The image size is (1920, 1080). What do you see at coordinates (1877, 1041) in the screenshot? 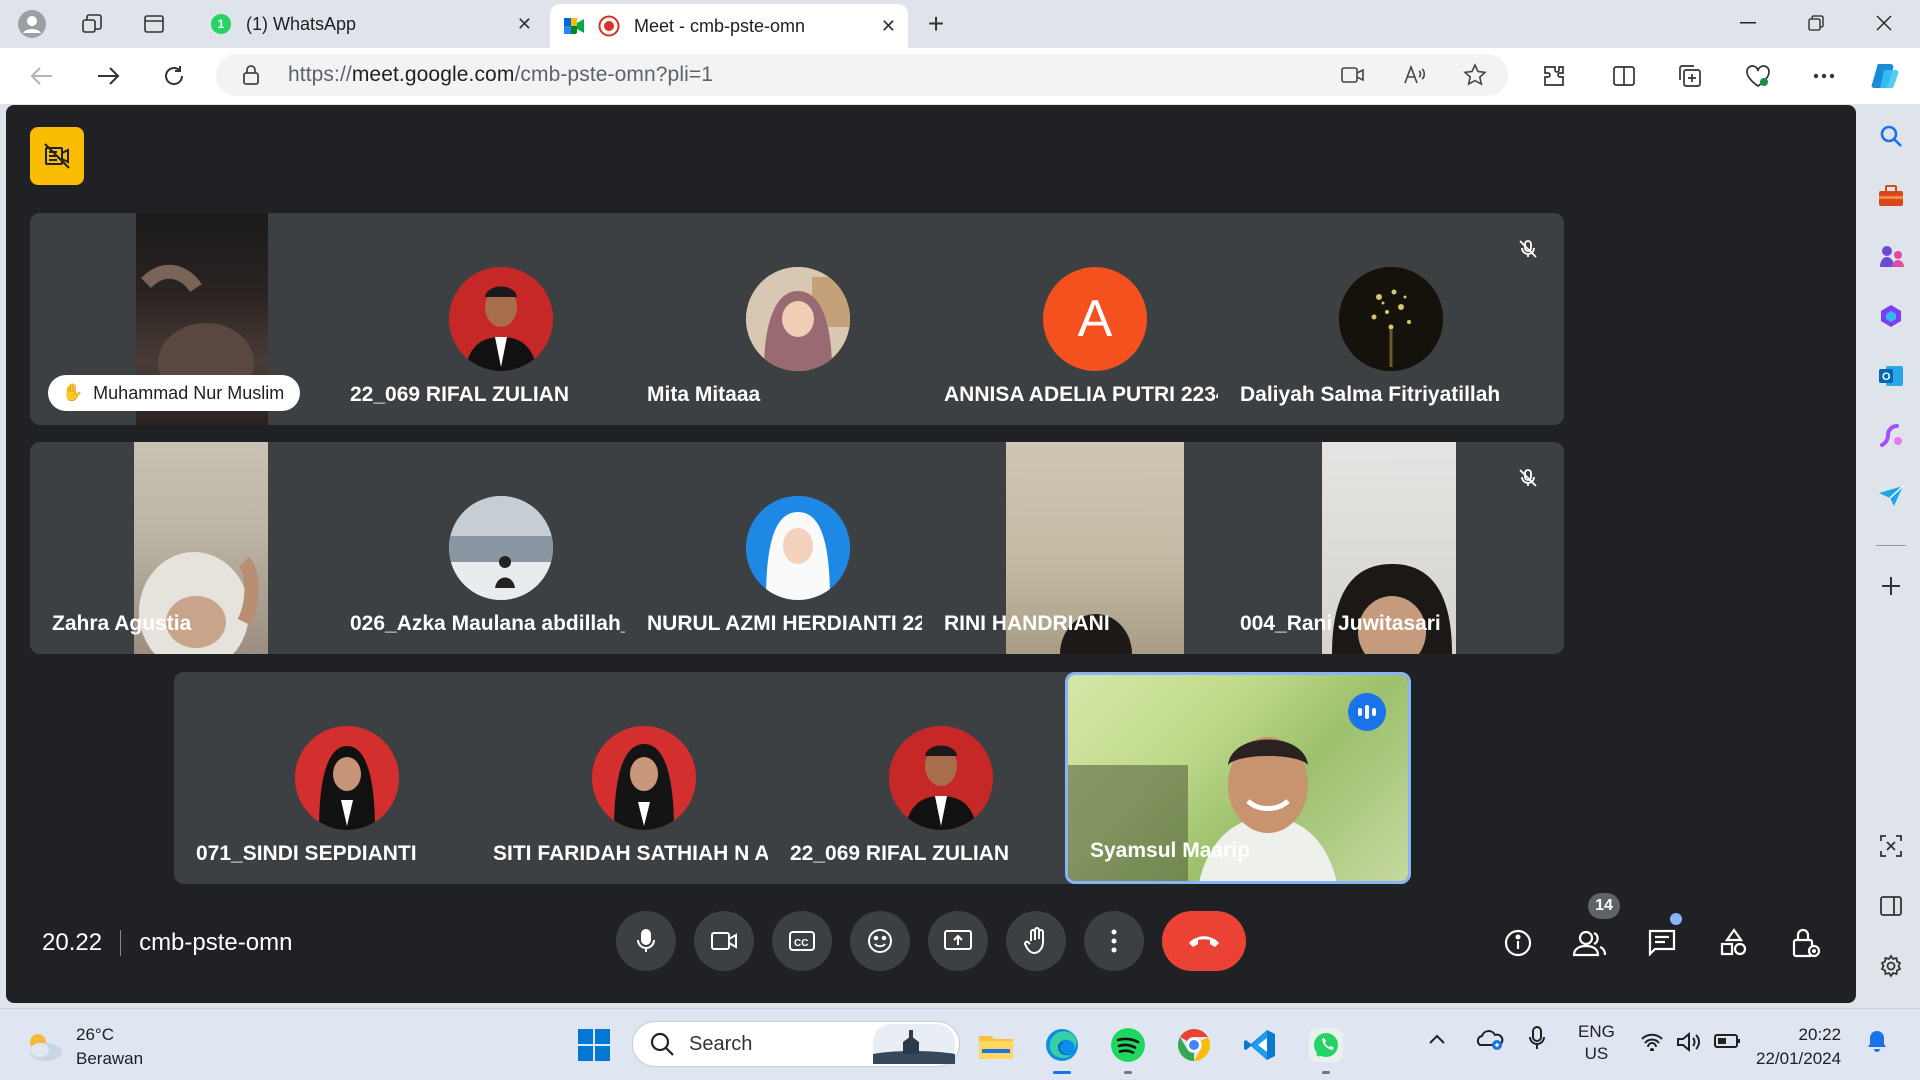
I see `notification-bell-icon` at bounding box center [1877, 1041].